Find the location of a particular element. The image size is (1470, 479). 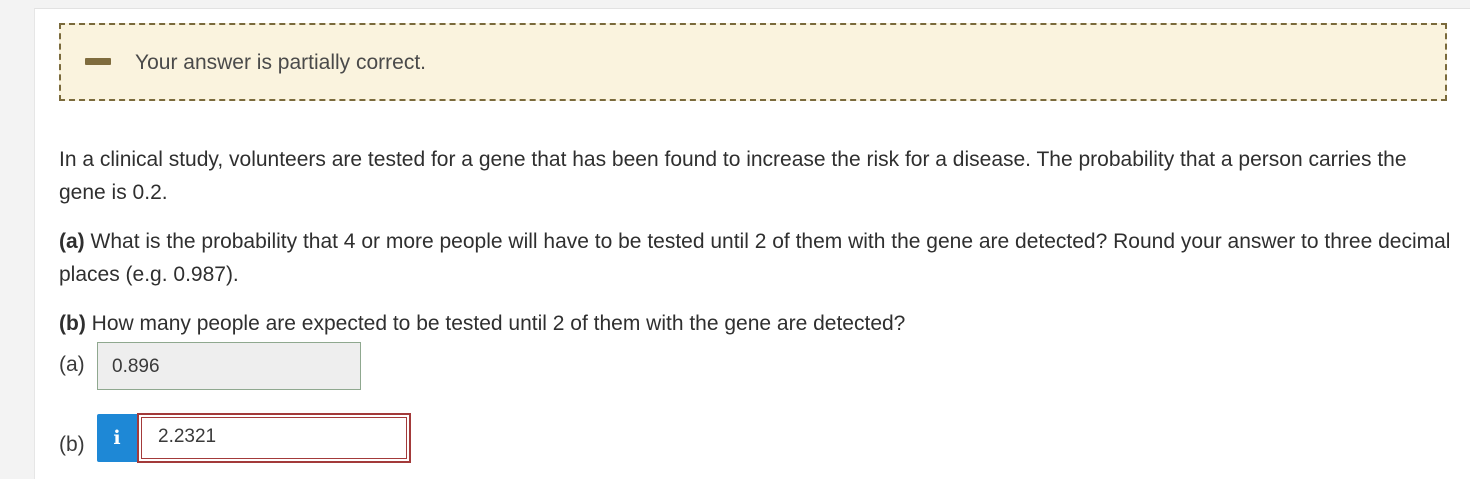

part-a-label: (a) is located at coordinates (72, 241).